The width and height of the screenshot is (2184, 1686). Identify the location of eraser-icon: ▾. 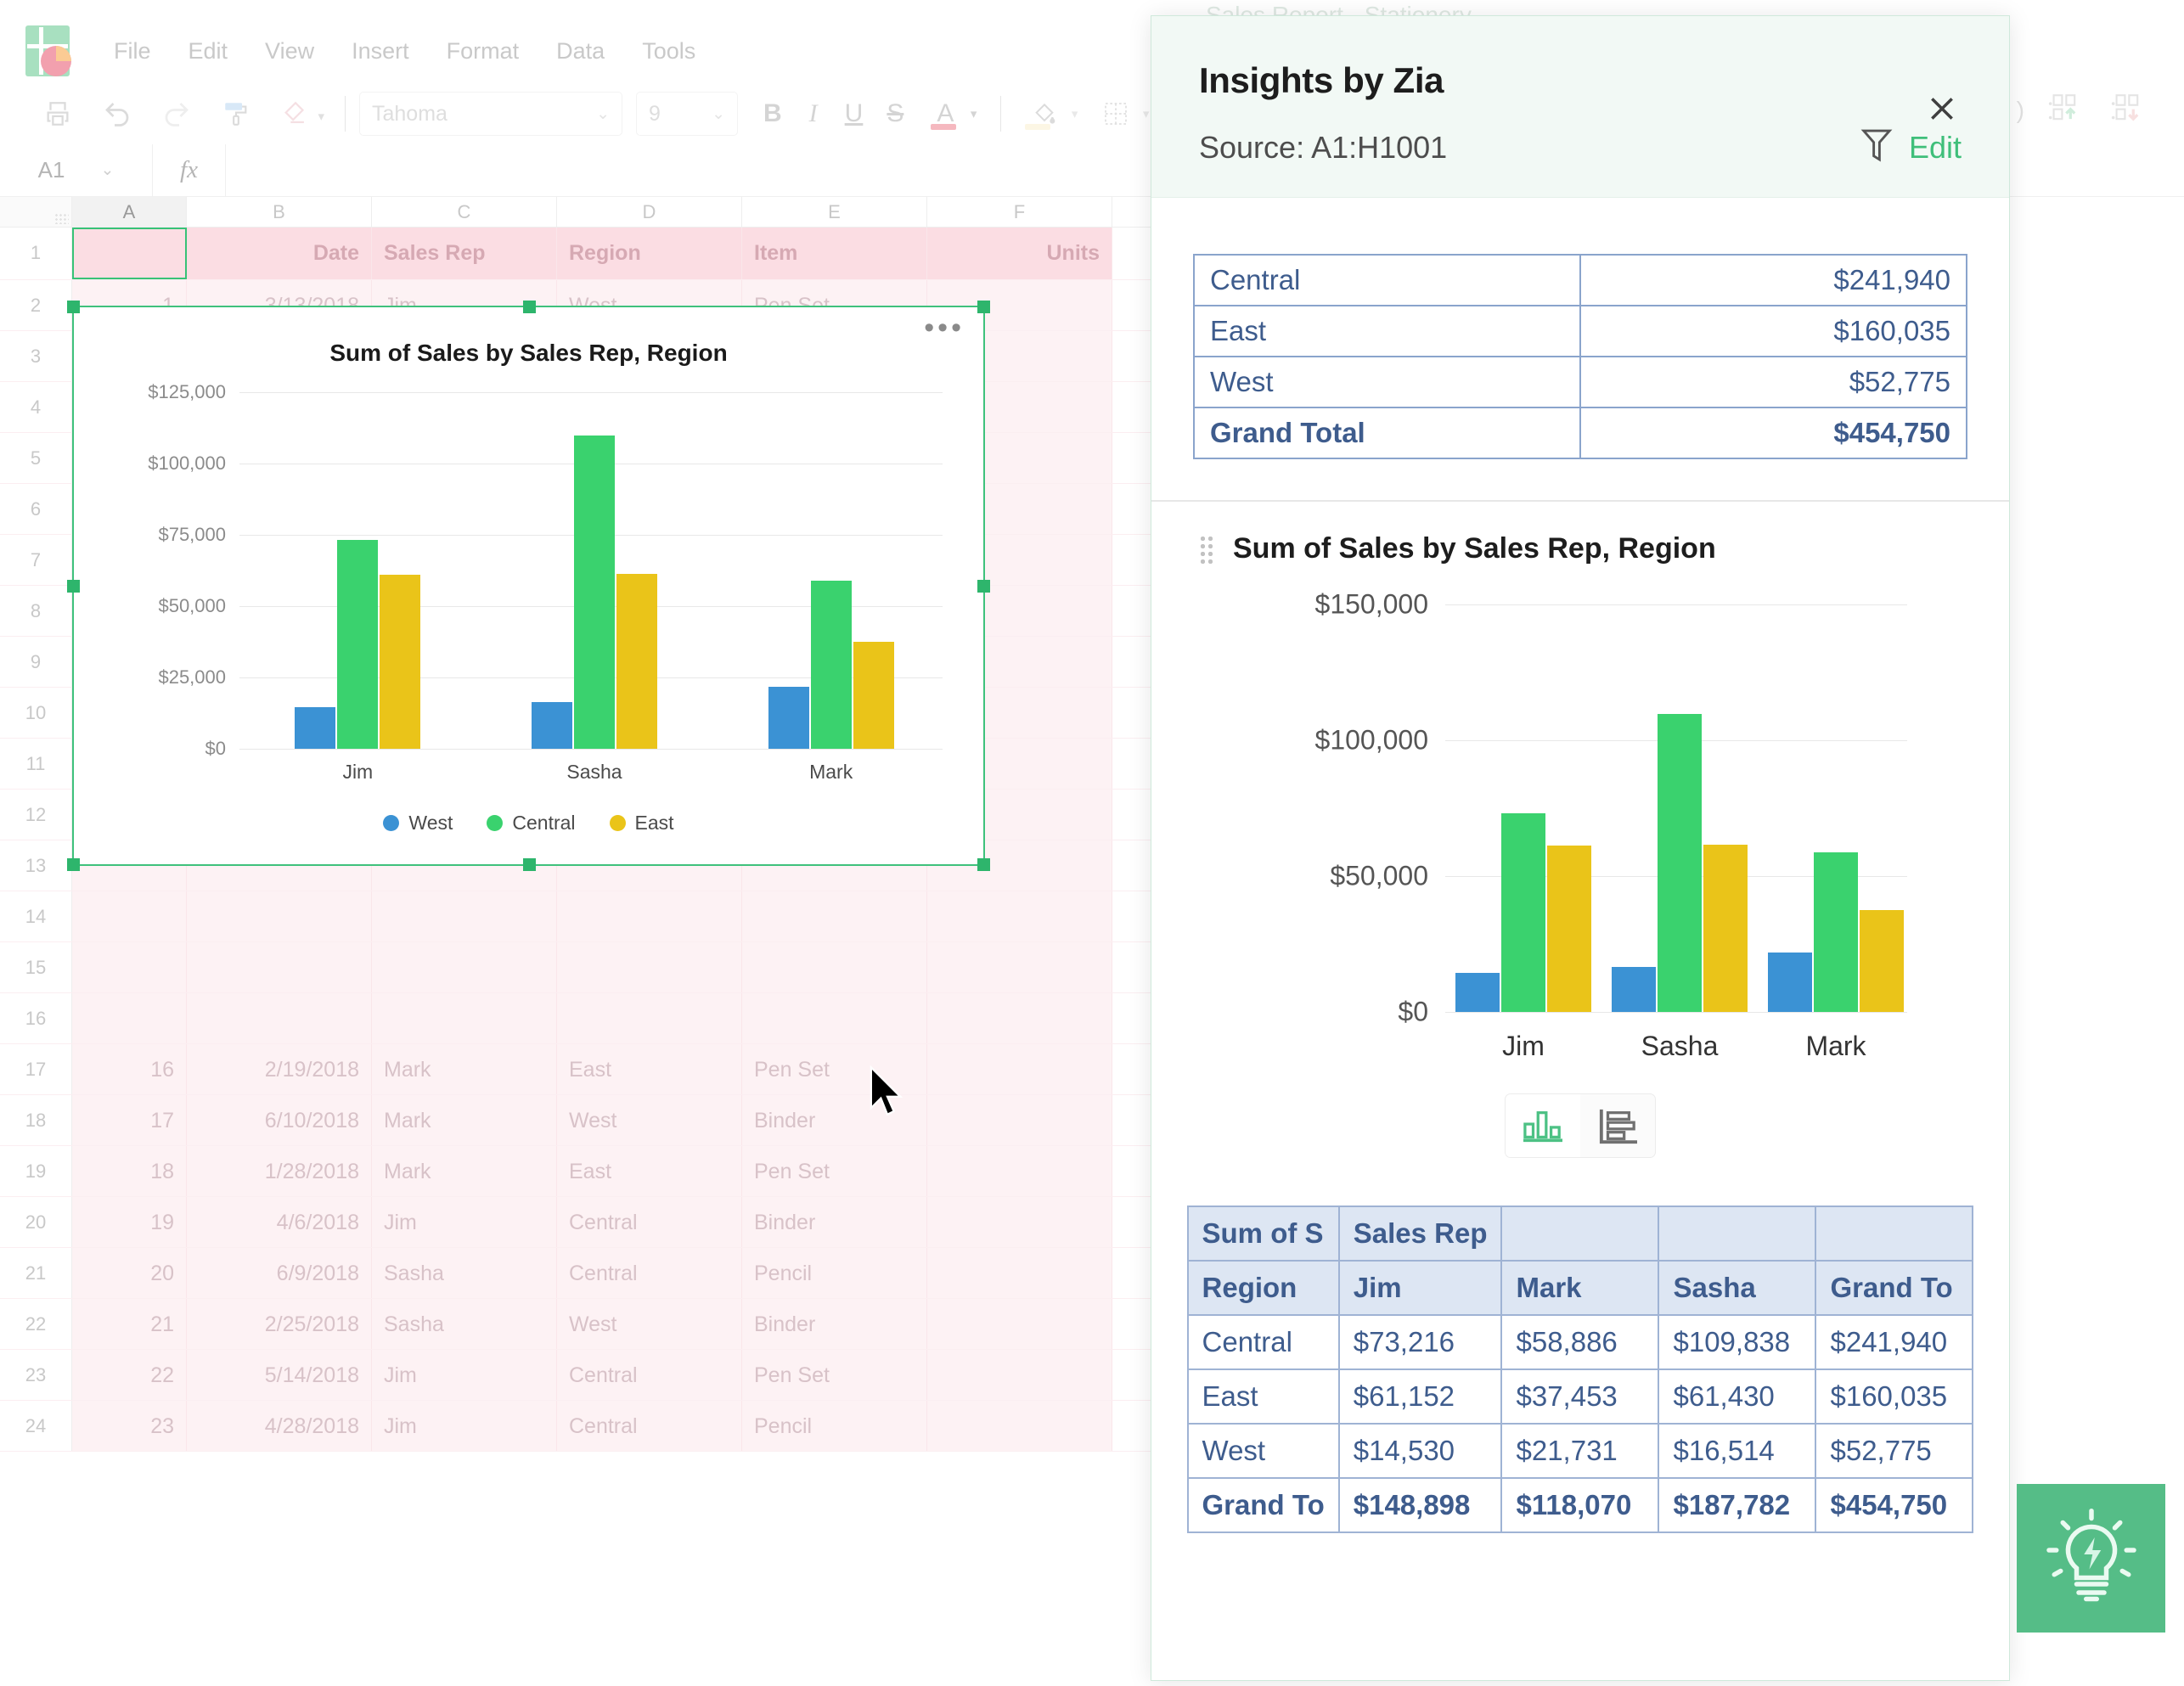
(298, 114).